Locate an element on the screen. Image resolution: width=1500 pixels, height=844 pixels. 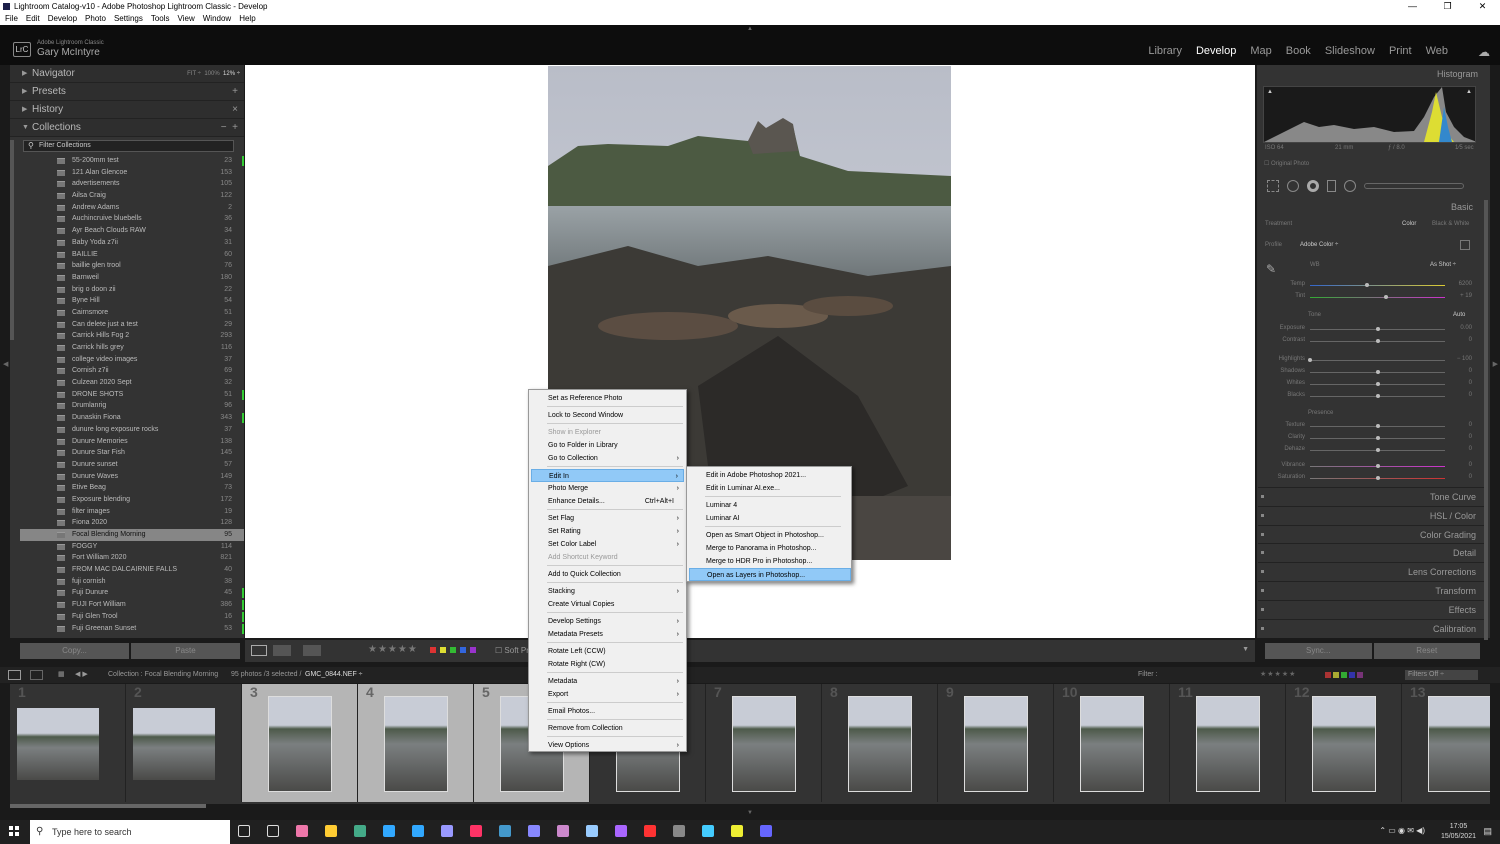
close-button: ✕ is located at coordinates (1482, 6).